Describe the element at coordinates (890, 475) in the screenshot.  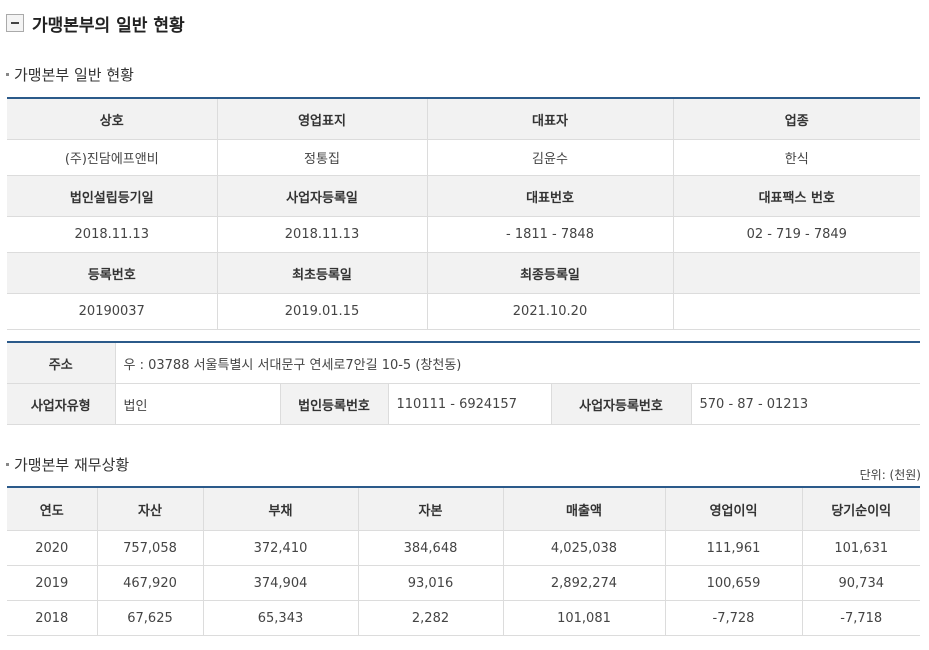
I see `unit-label: 단위: (천원)` at that location.